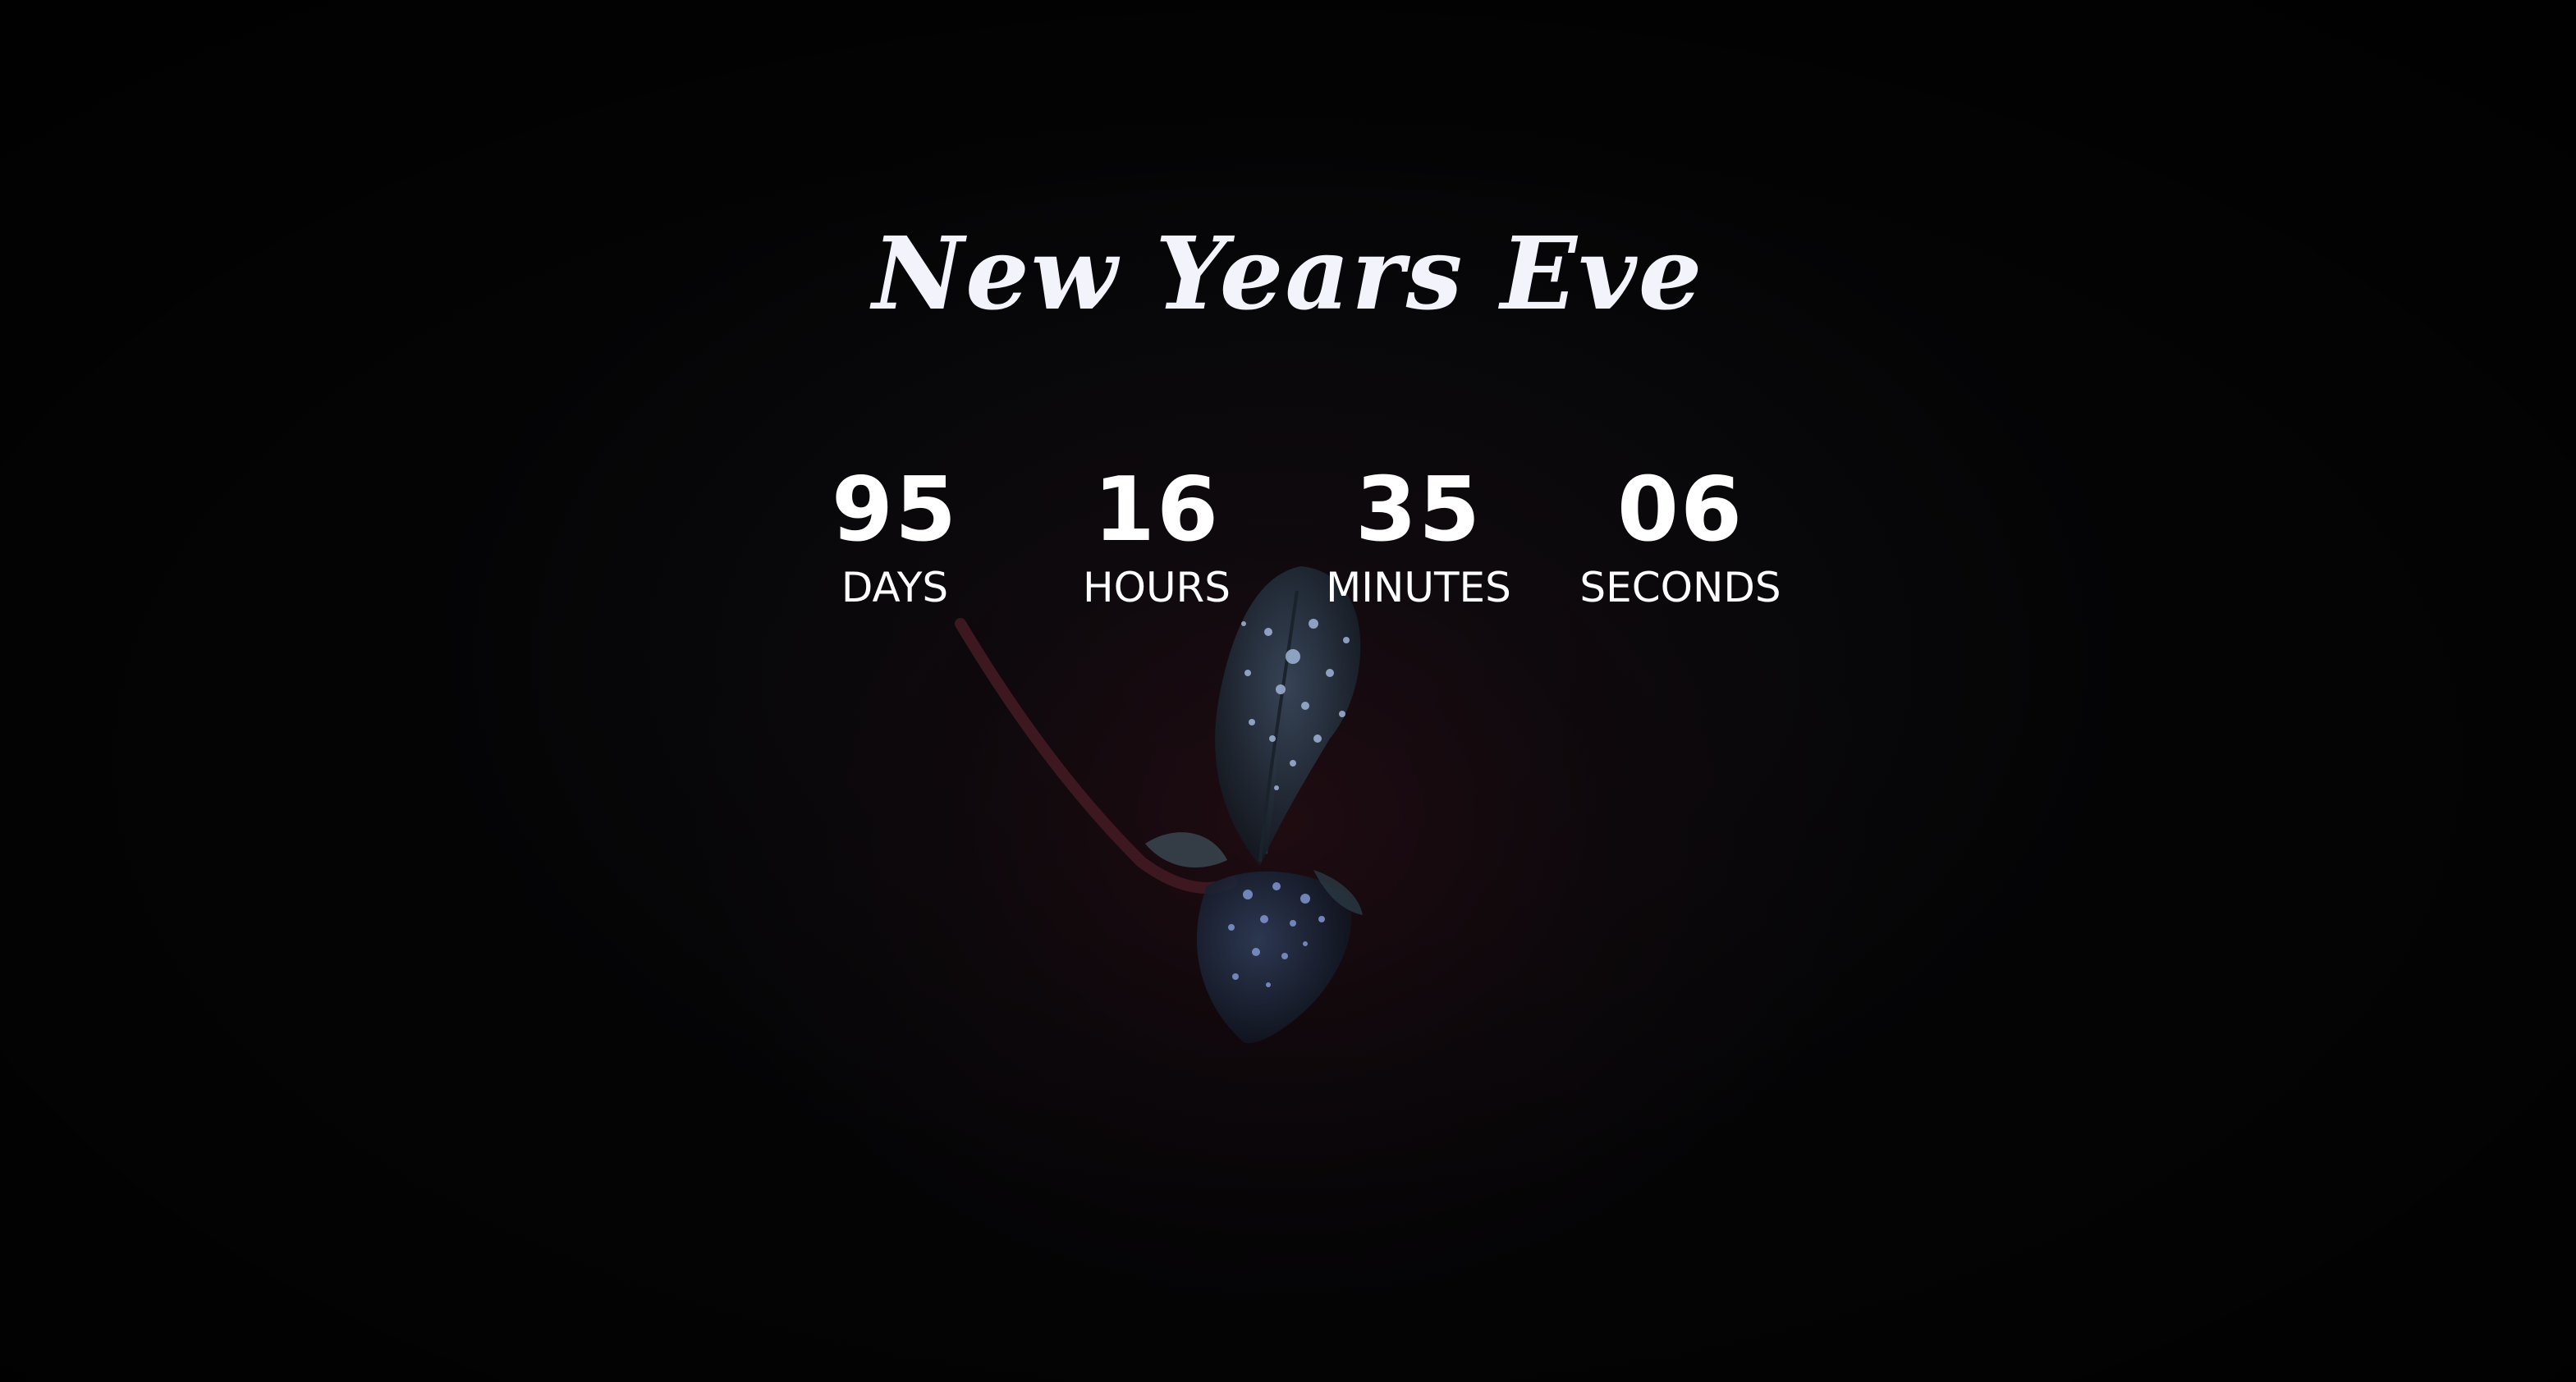 The width and height of the screenshot is (2576, 1382). I want to click on countdown-minutes: 35 MINUTES, so click(1418, 537).